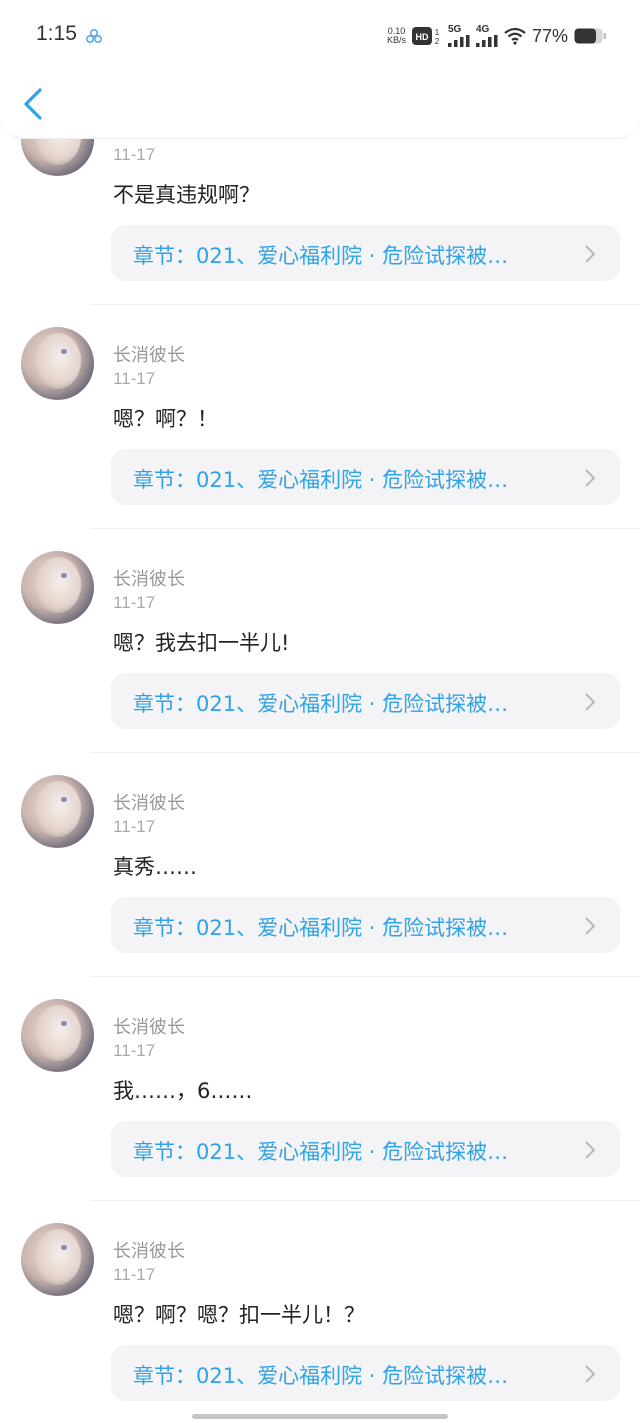 This screenshot has width=640, height=1423. What do you see at coordinates (482, 29) in the screenshot?
I see `signal-label: 4G` at bounding box center [482, 29].